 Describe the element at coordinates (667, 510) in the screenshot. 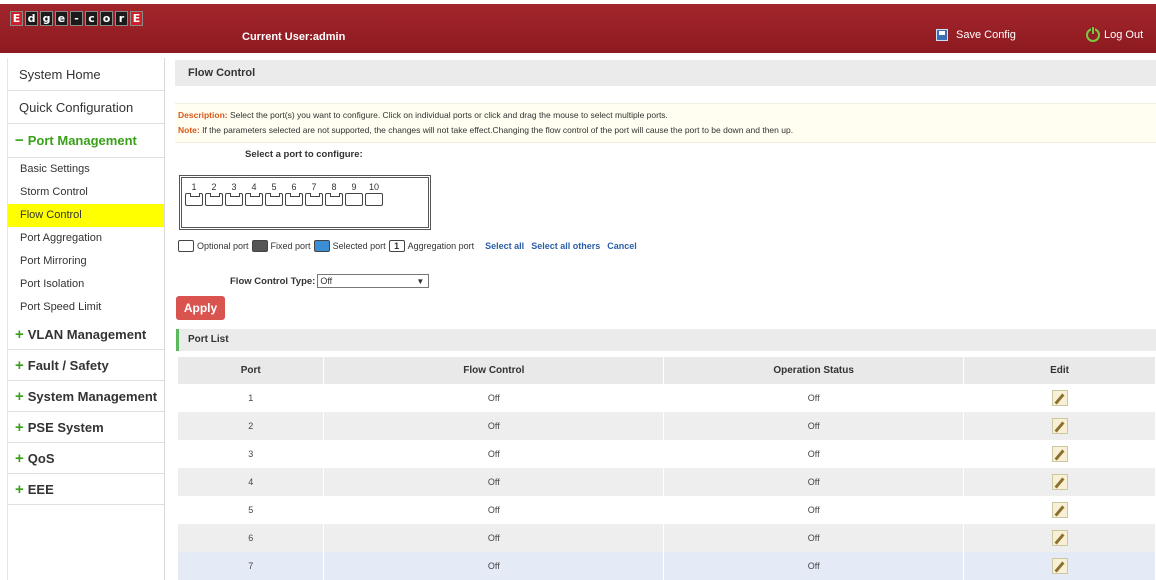

I see `table-row: 5 Off Off` at that location.